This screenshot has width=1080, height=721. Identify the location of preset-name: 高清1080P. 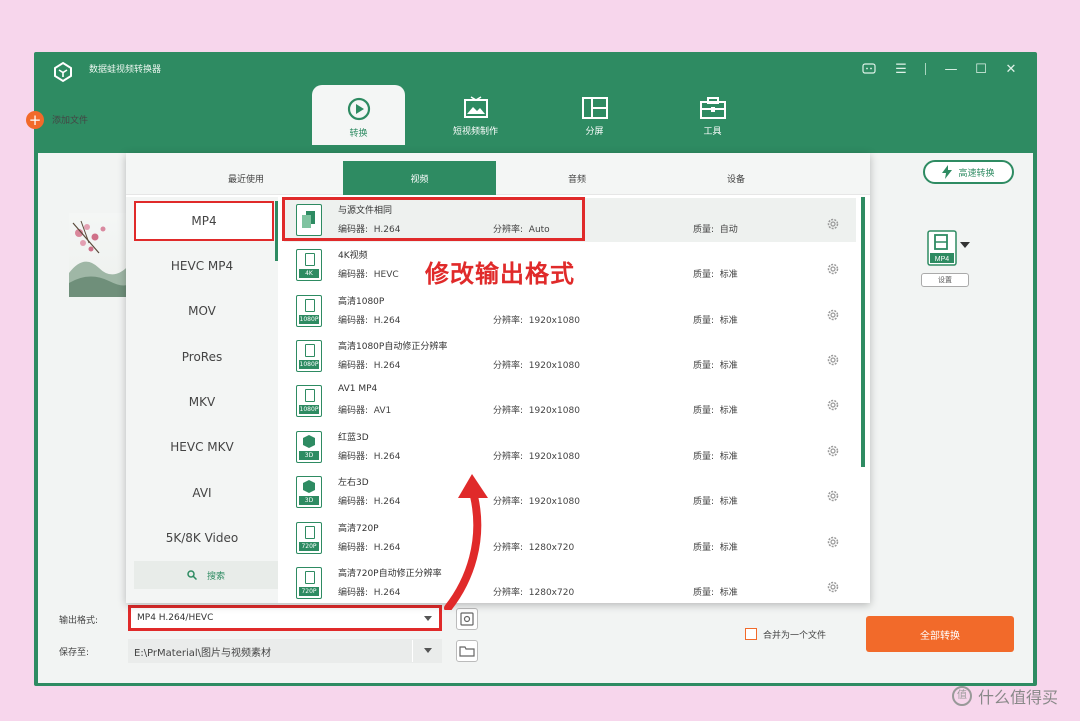
(361, 302).